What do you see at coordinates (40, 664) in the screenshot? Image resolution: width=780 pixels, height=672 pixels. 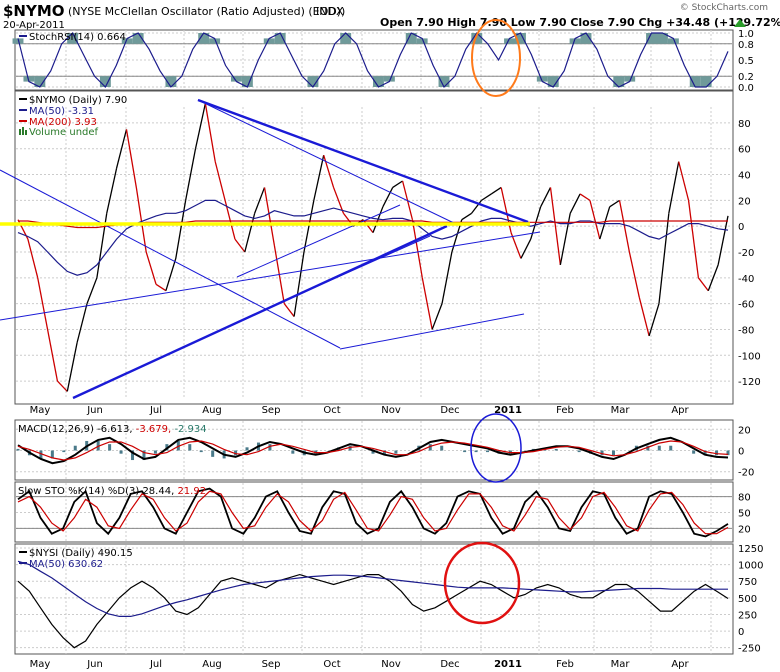 I see `x-month-label: May` at bounding box center [40, 664].